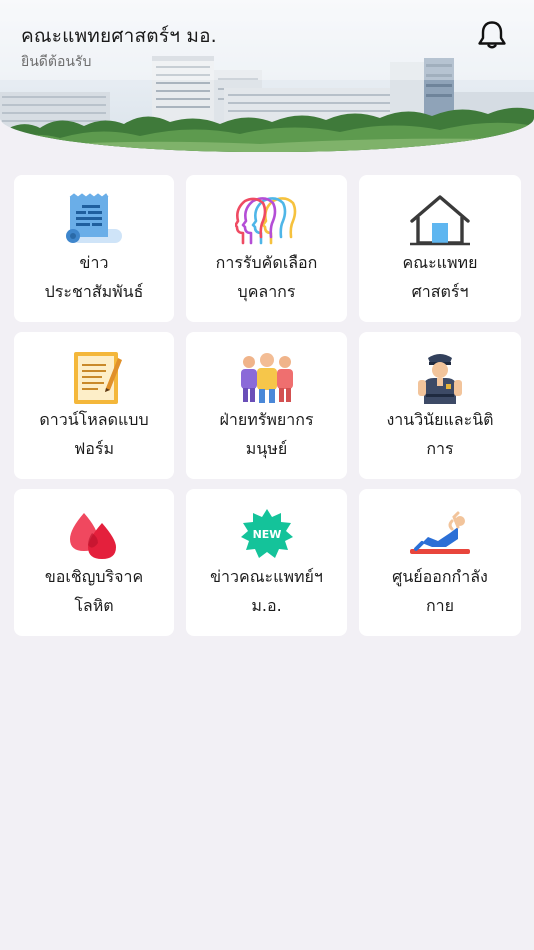 Image resolution: width=534 pixels, height=950 pixels. What do you see at coordinates (266, 591) in the screenshot?
I see `tile-label: ข่าวคณะแพทย์ฯ ม.อ.` at bounding box center [266, 591].